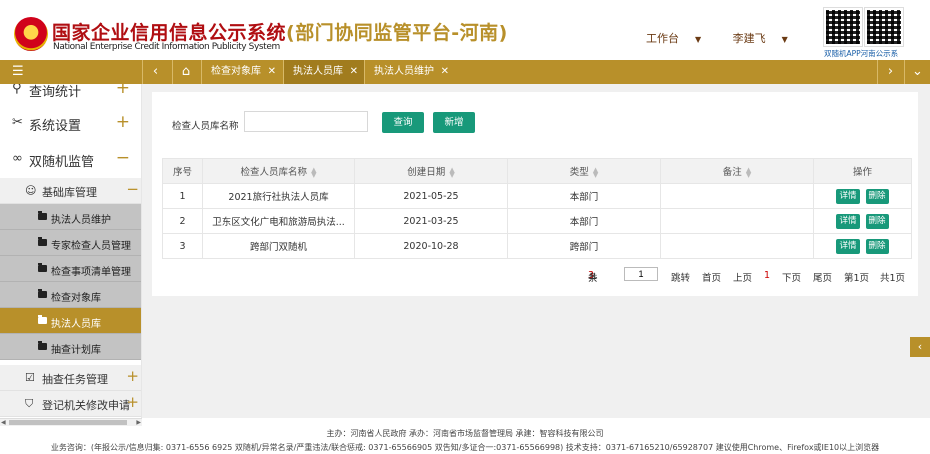  I want to click on tab-inspection-object-library: 检查对象库 ✕, so click(241, 72).